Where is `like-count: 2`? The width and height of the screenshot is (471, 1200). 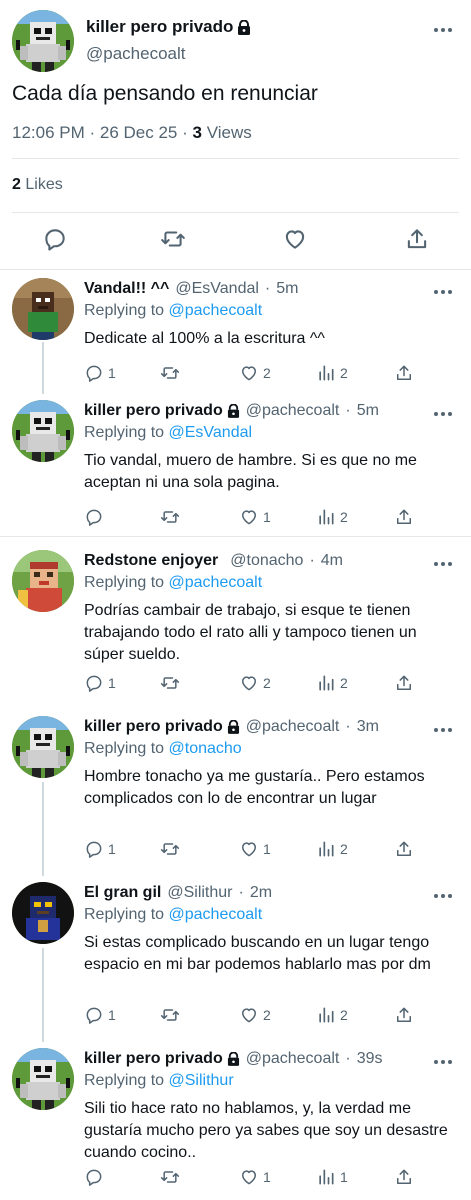 like-count: 2 is located at coordinates (267, 683).